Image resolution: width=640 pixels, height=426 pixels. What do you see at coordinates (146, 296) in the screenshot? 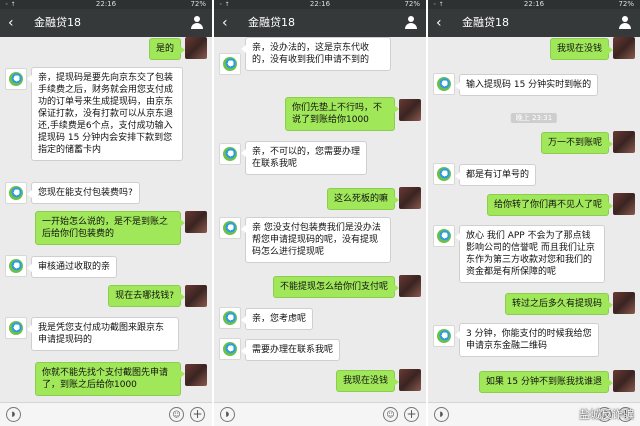
I see `message-bubble-outgoing: 现在去哪找钱?` at bounding box center [146, 296].